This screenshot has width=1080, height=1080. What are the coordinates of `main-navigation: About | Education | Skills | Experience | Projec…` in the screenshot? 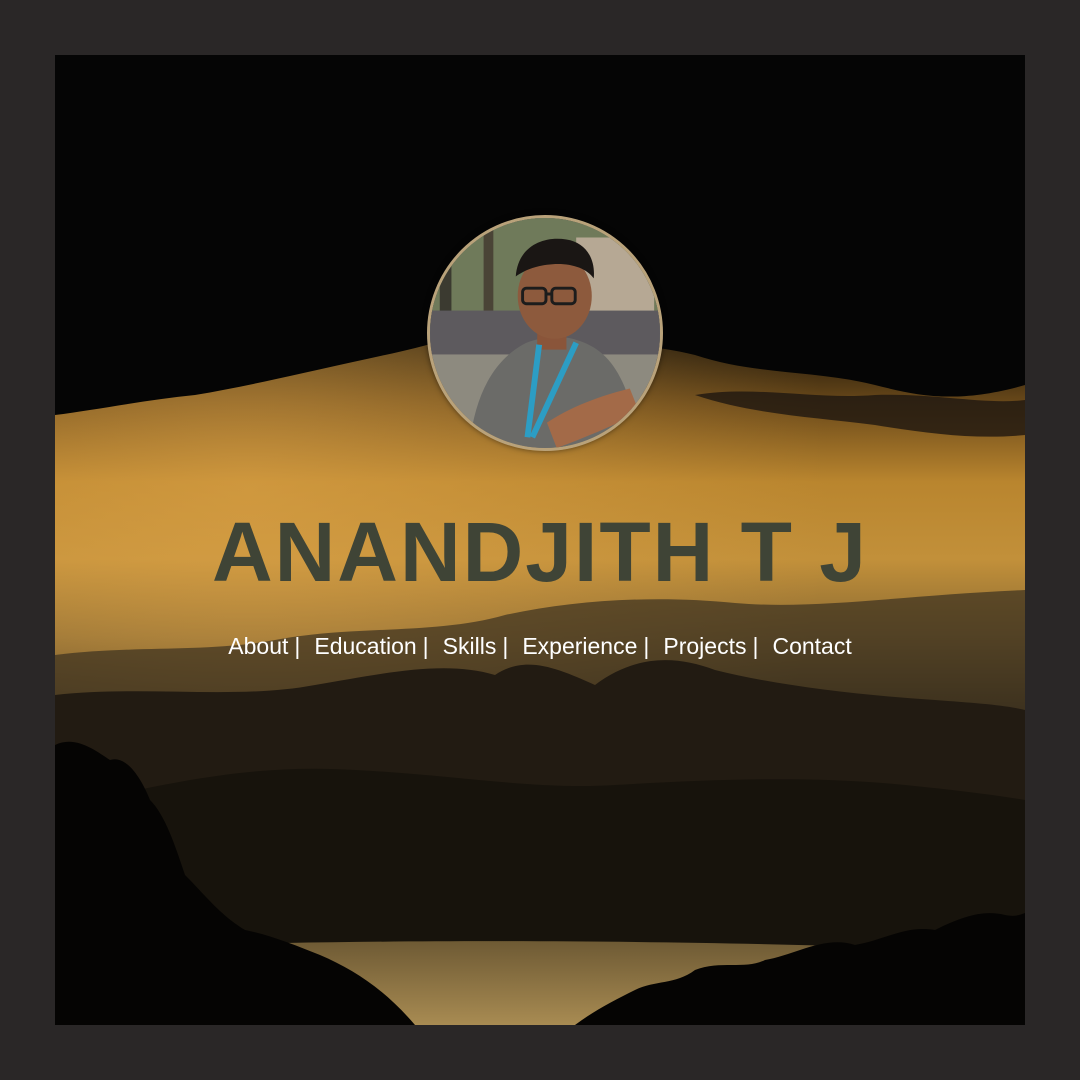 It's located at (540, 646).